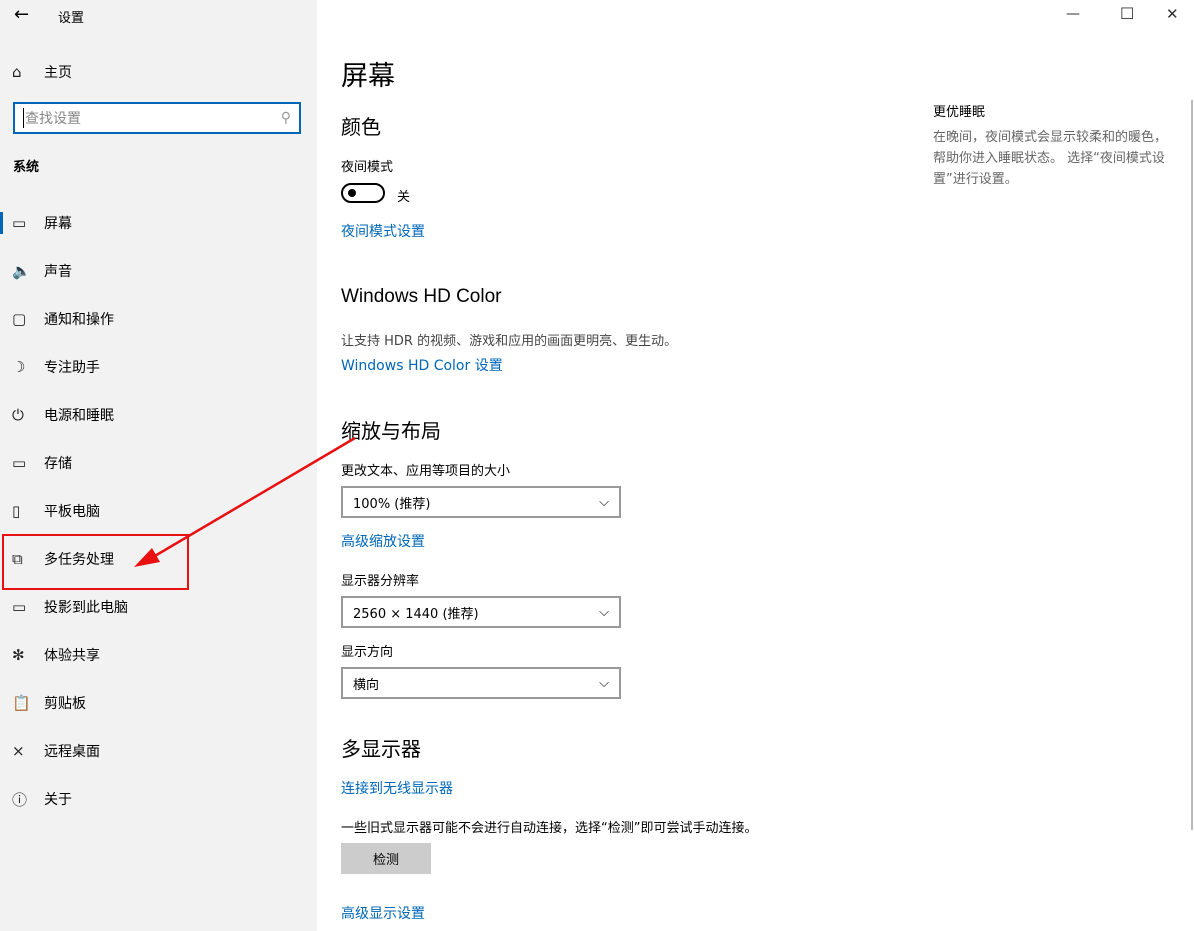 Image resolution: width=1194 pixels, height=931 pixels. I want to click on annotation-arrow, so click(245, 501).